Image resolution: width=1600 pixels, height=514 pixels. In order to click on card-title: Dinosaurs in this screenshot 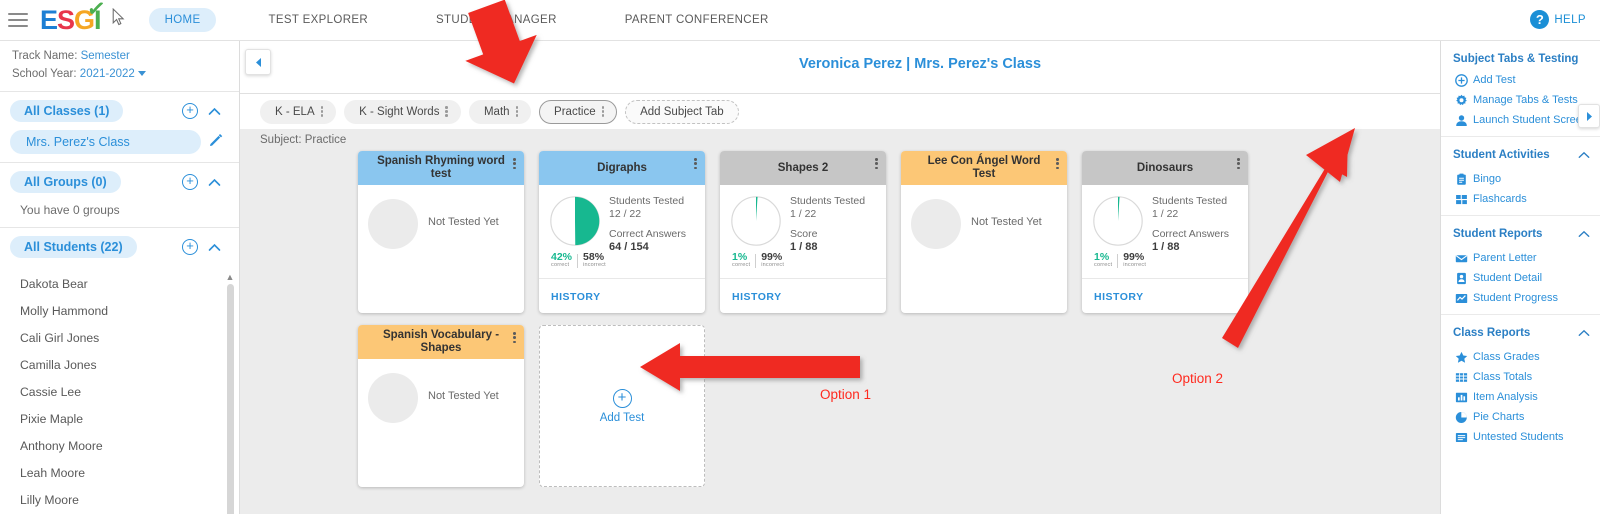, I will do `click(1165, 167)`.